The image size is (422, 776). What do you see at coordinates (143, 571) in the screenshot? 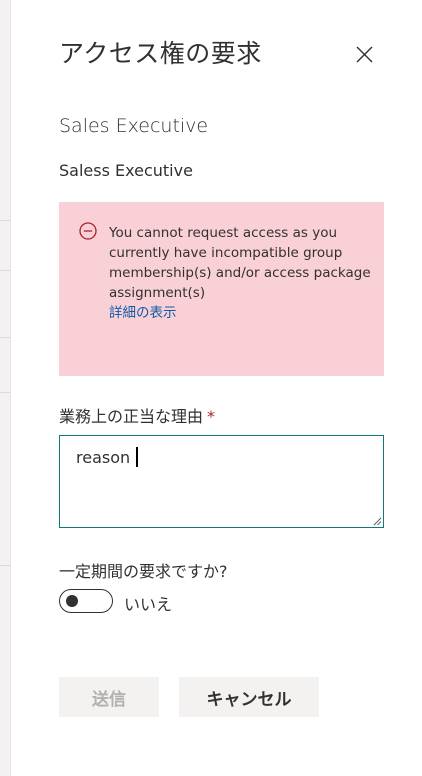
I see `time-limited-question: 一定期間の要求ですか?` at bounding box center [143, 571].